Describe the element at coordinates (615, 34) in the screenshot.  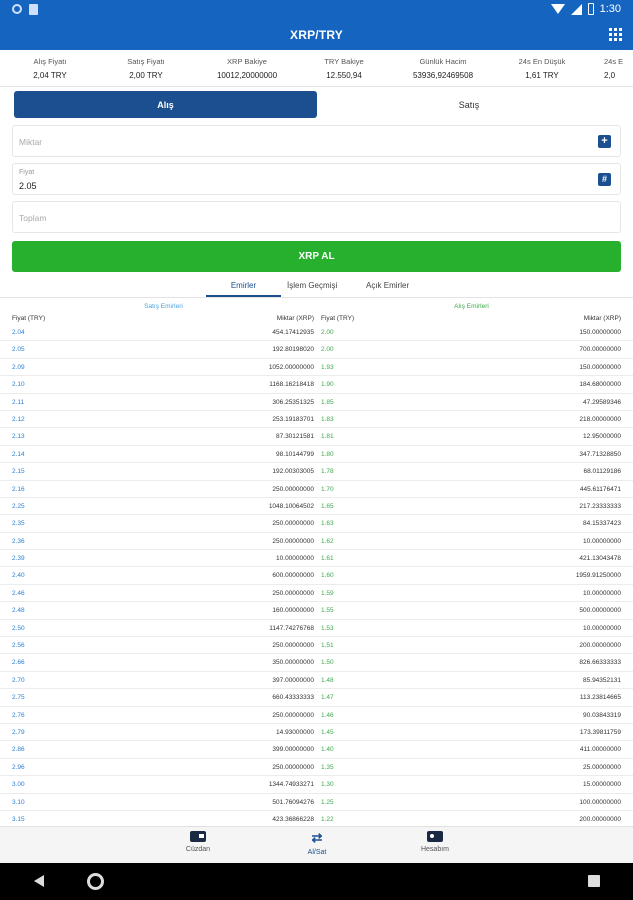
I see `grid-icon` at that location.